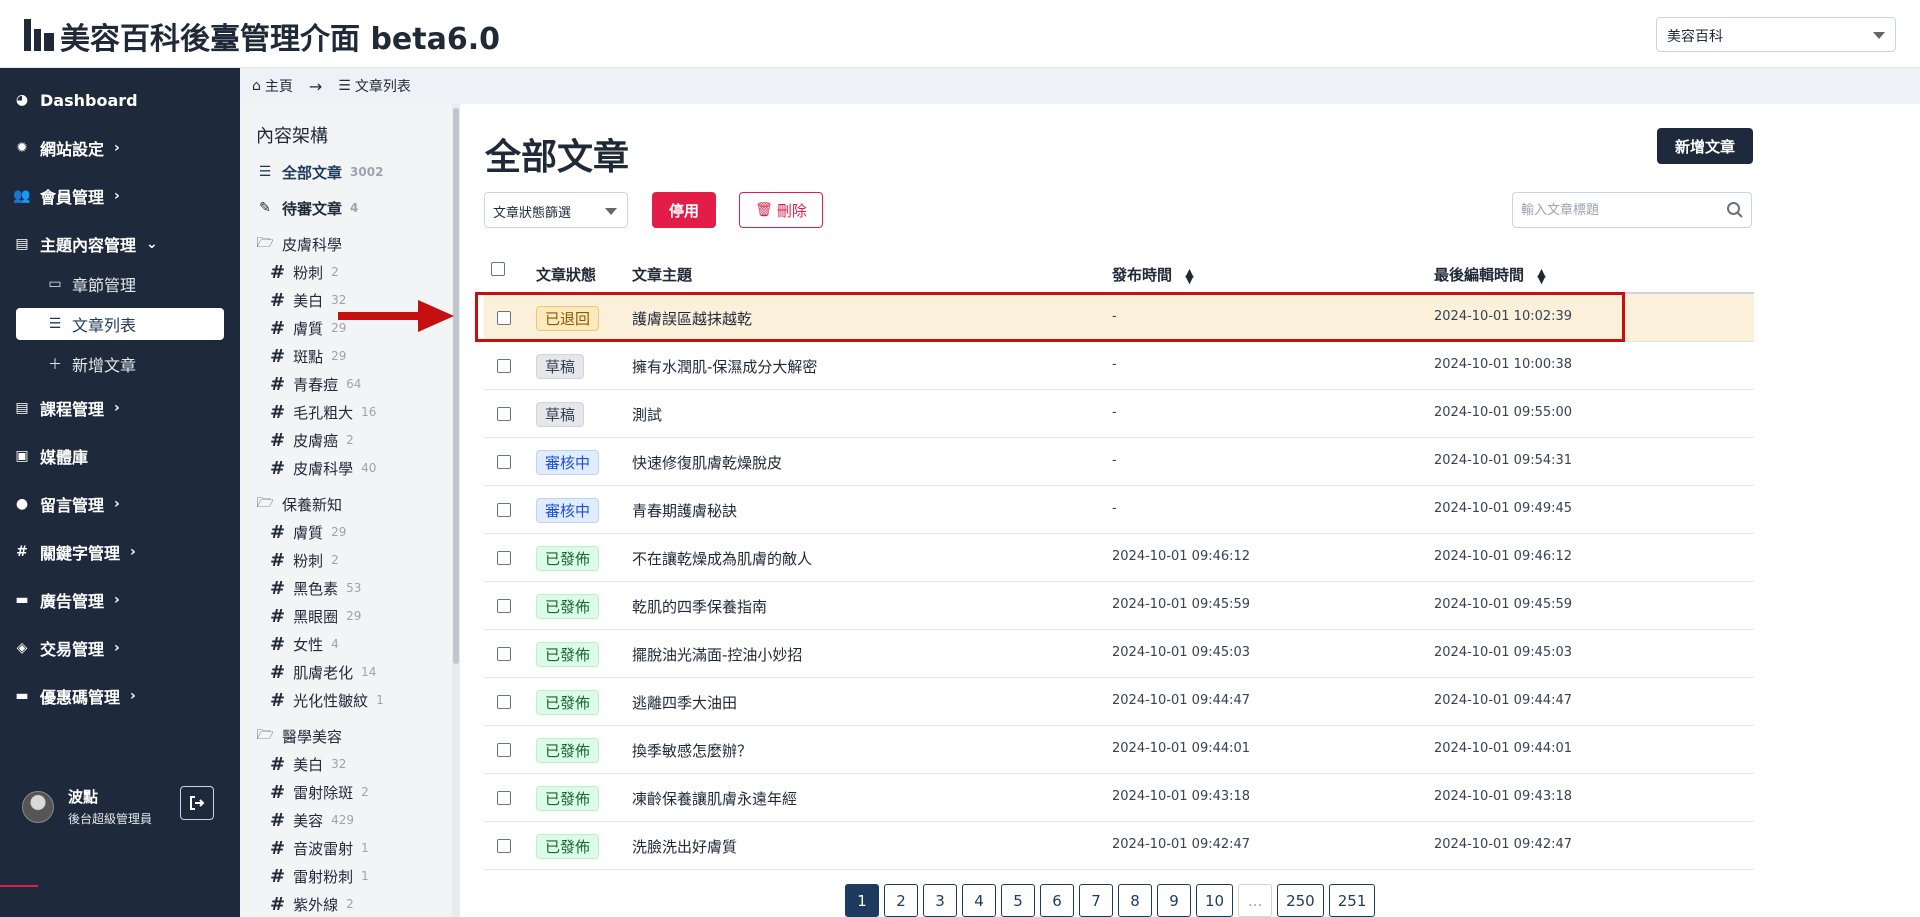  What do you see at coordinates (717, 654) in the screenshot?
I see `article-title-link: 擺脫油光滿面-控油小妙招` at bounding box center [717, 654].